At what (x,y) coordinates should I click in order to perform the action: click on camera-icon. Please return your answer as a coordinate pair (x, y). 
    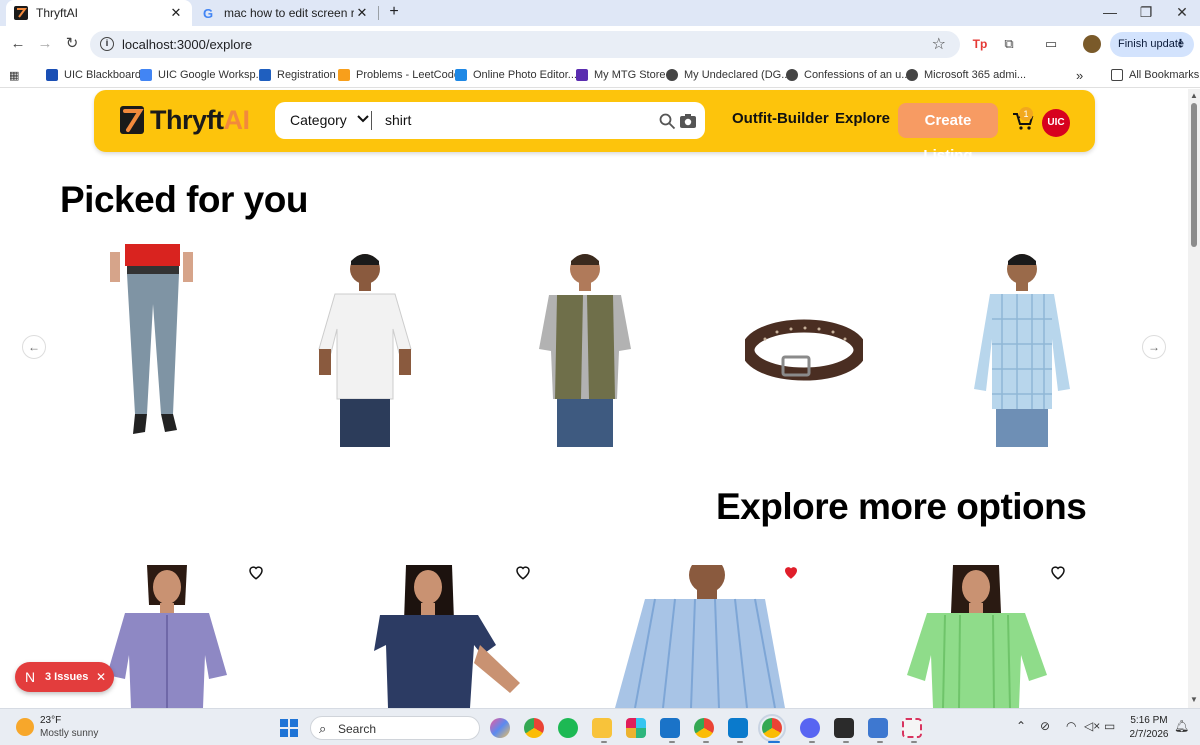
    Looking at the image, I should click on (688, 121).